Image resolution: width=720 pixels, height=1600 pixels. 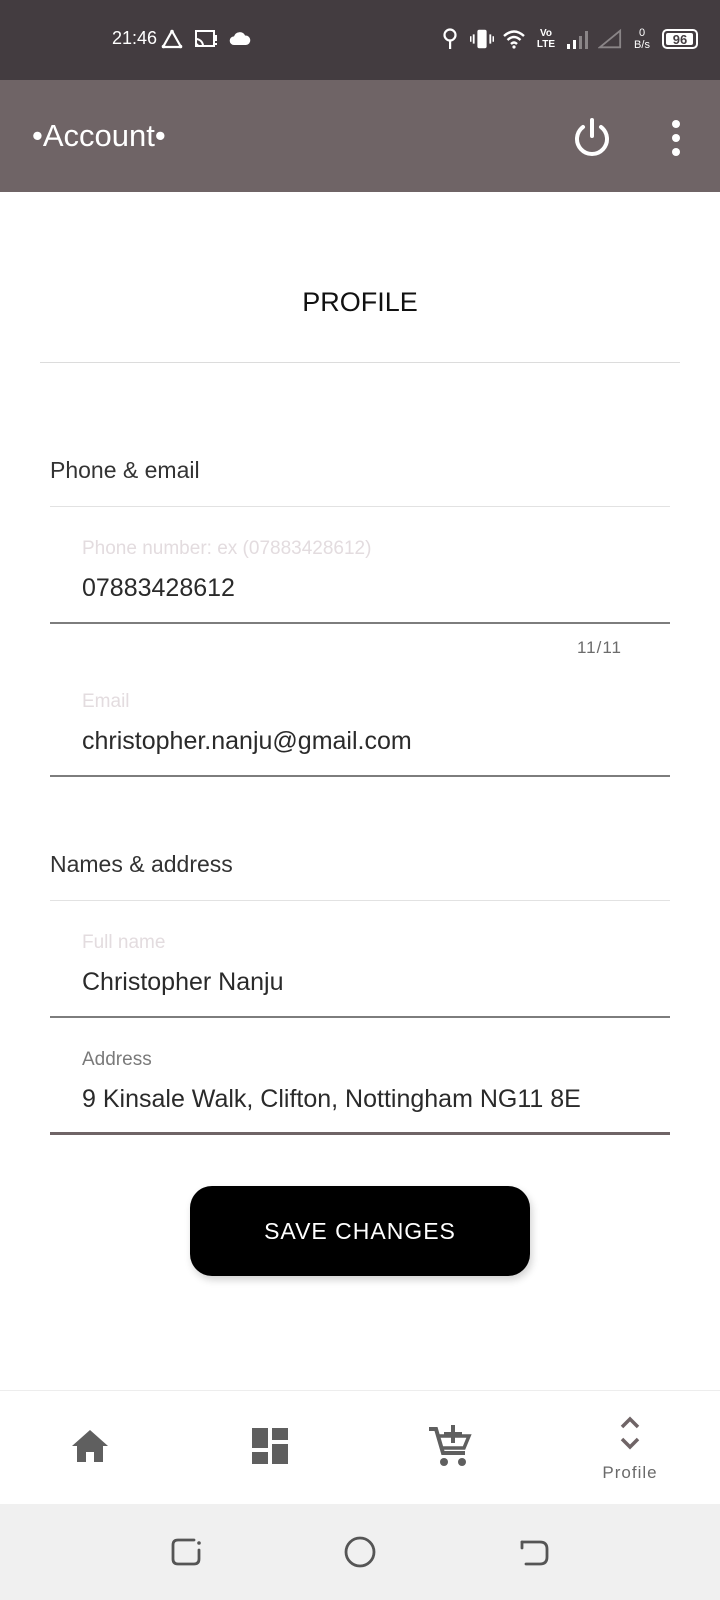 I want to click on back-icon, so click(x=534, y=1552).